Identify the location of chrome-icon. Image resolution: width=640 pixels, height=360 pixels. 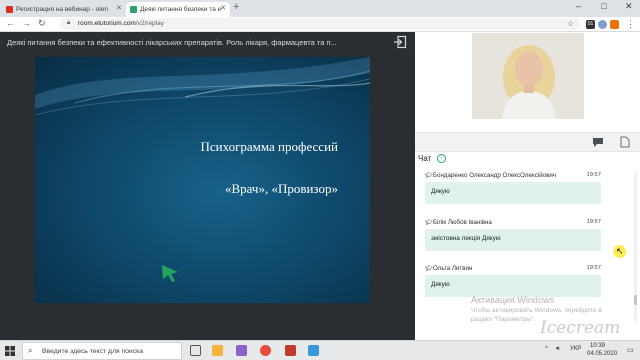
(265, 350).